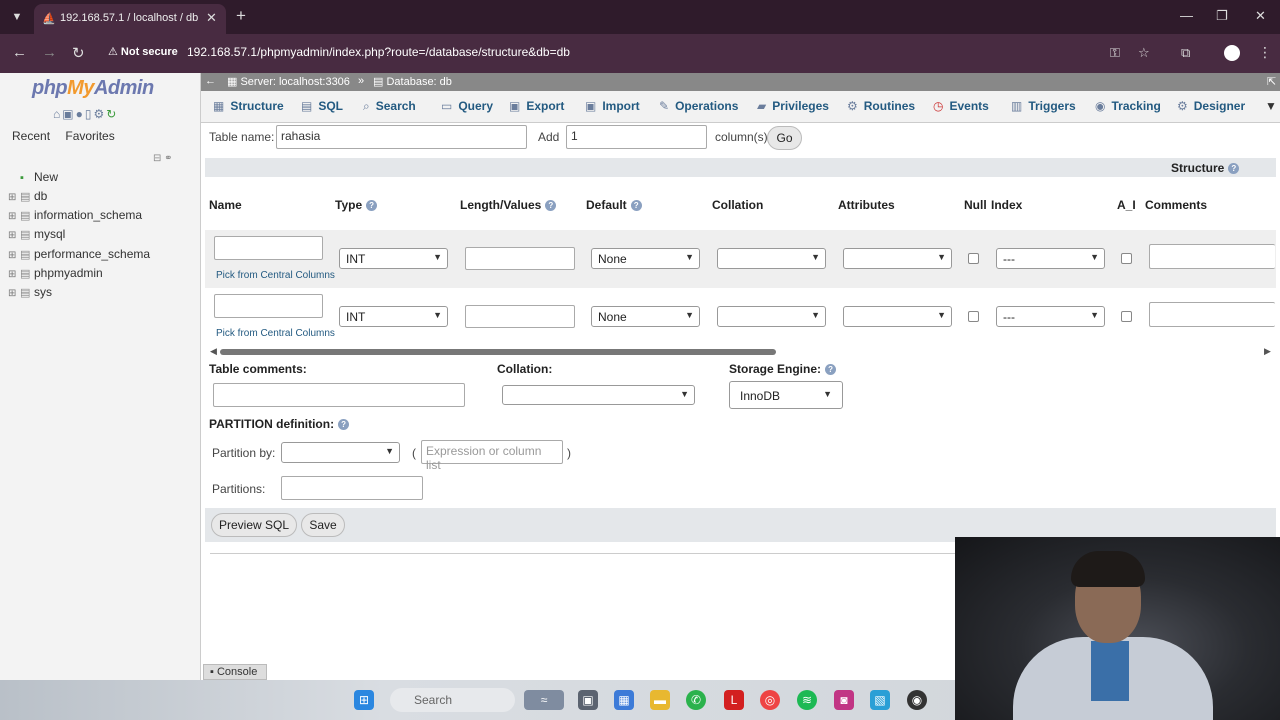 The image size is (1280, 720). I want to click on scroll-right-arrow-icon: ▶, so click(1267, 351).